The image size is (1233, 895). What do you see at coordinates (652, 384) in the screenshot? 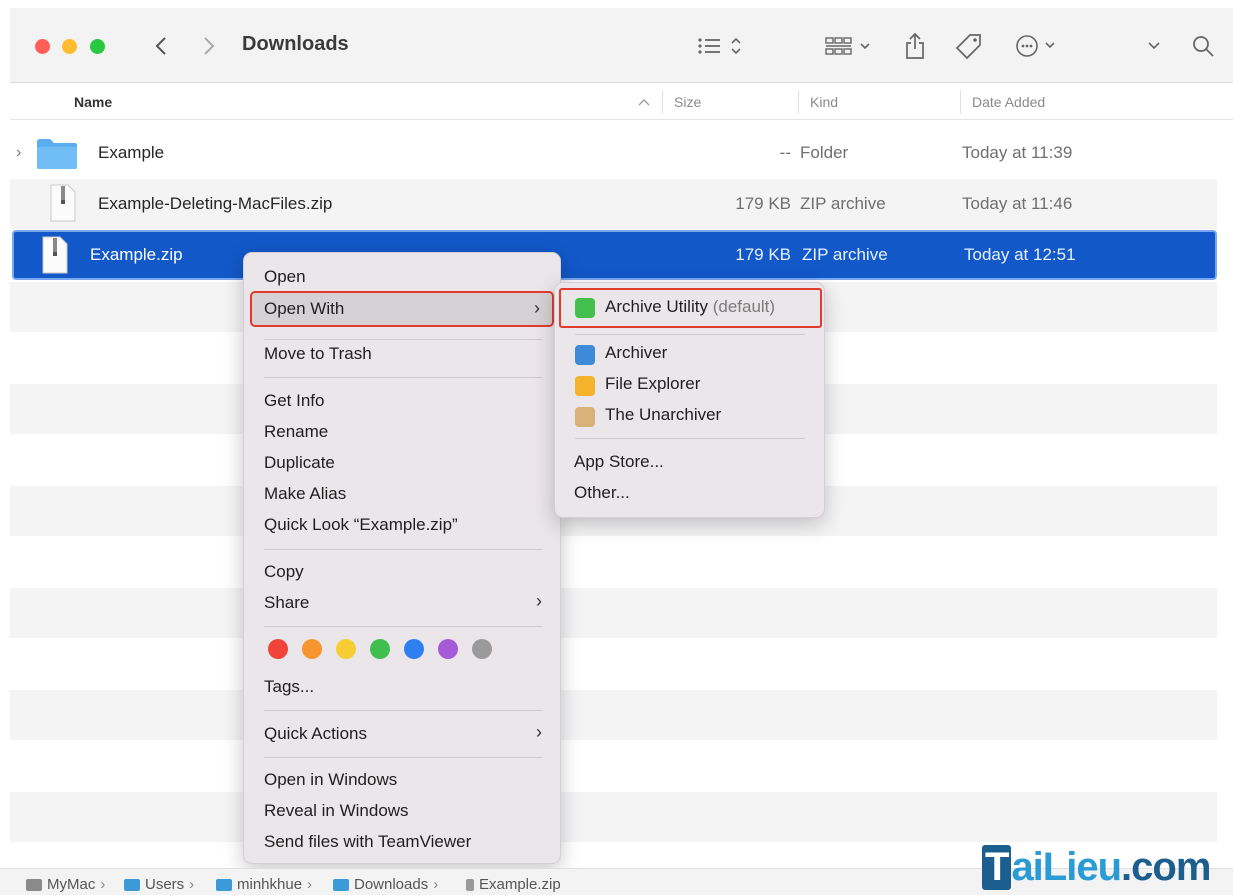
I see `submenu-item-file-explorer: File Explorer` at bounding box center [652, 384].